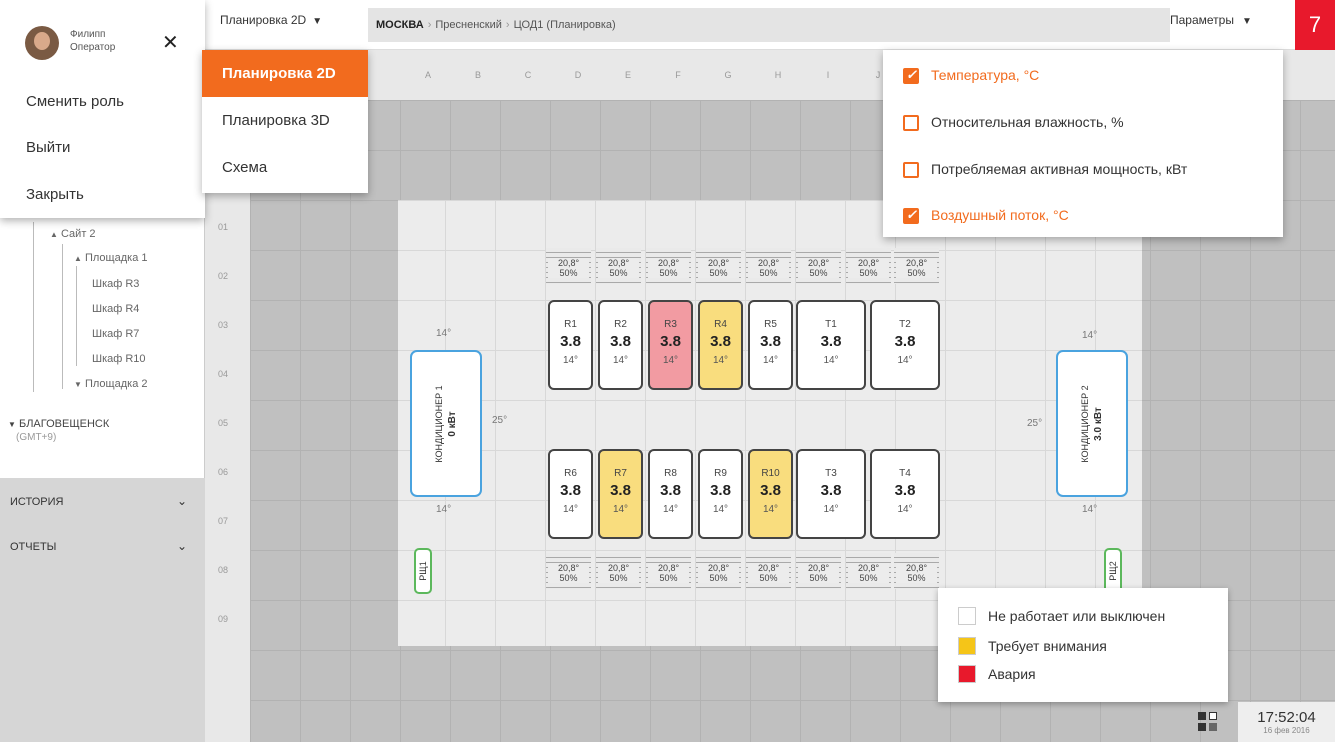  I want to click on rack-r8: R8 3.8 14°, so click(670, 494).